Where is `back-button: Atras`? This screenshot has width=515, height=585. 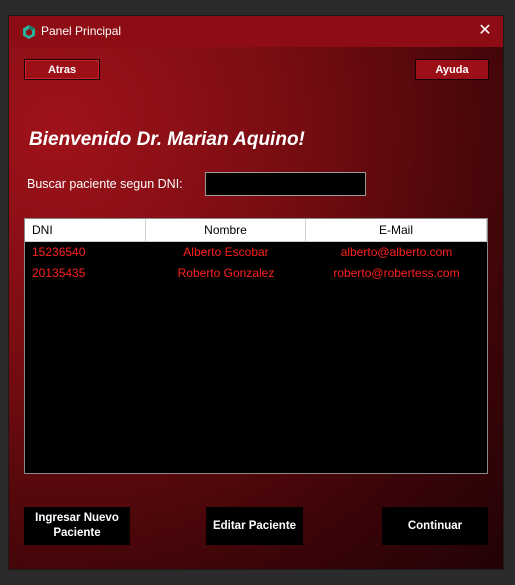
back-button: Atras is located at coordinates (62, 69).